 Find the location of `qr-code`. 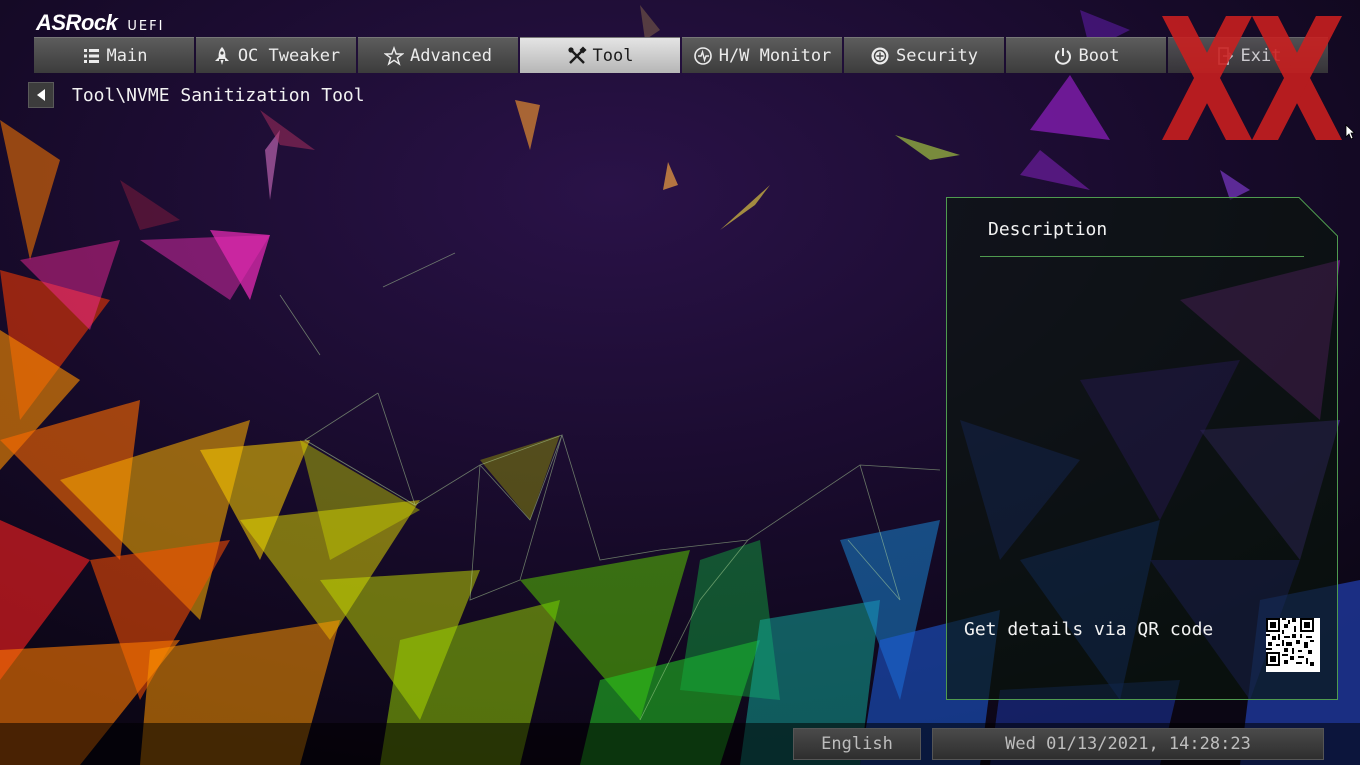

qr-code is located at coordinates (1293, 645).